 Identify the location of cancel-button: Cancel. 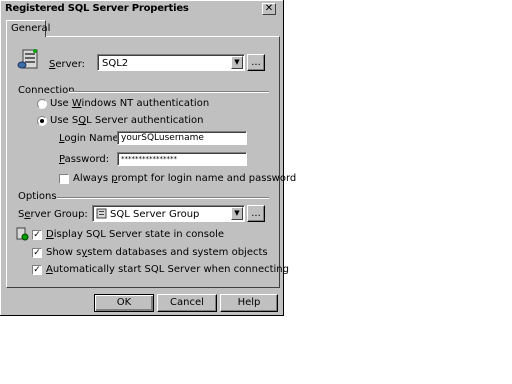
(187, 303).